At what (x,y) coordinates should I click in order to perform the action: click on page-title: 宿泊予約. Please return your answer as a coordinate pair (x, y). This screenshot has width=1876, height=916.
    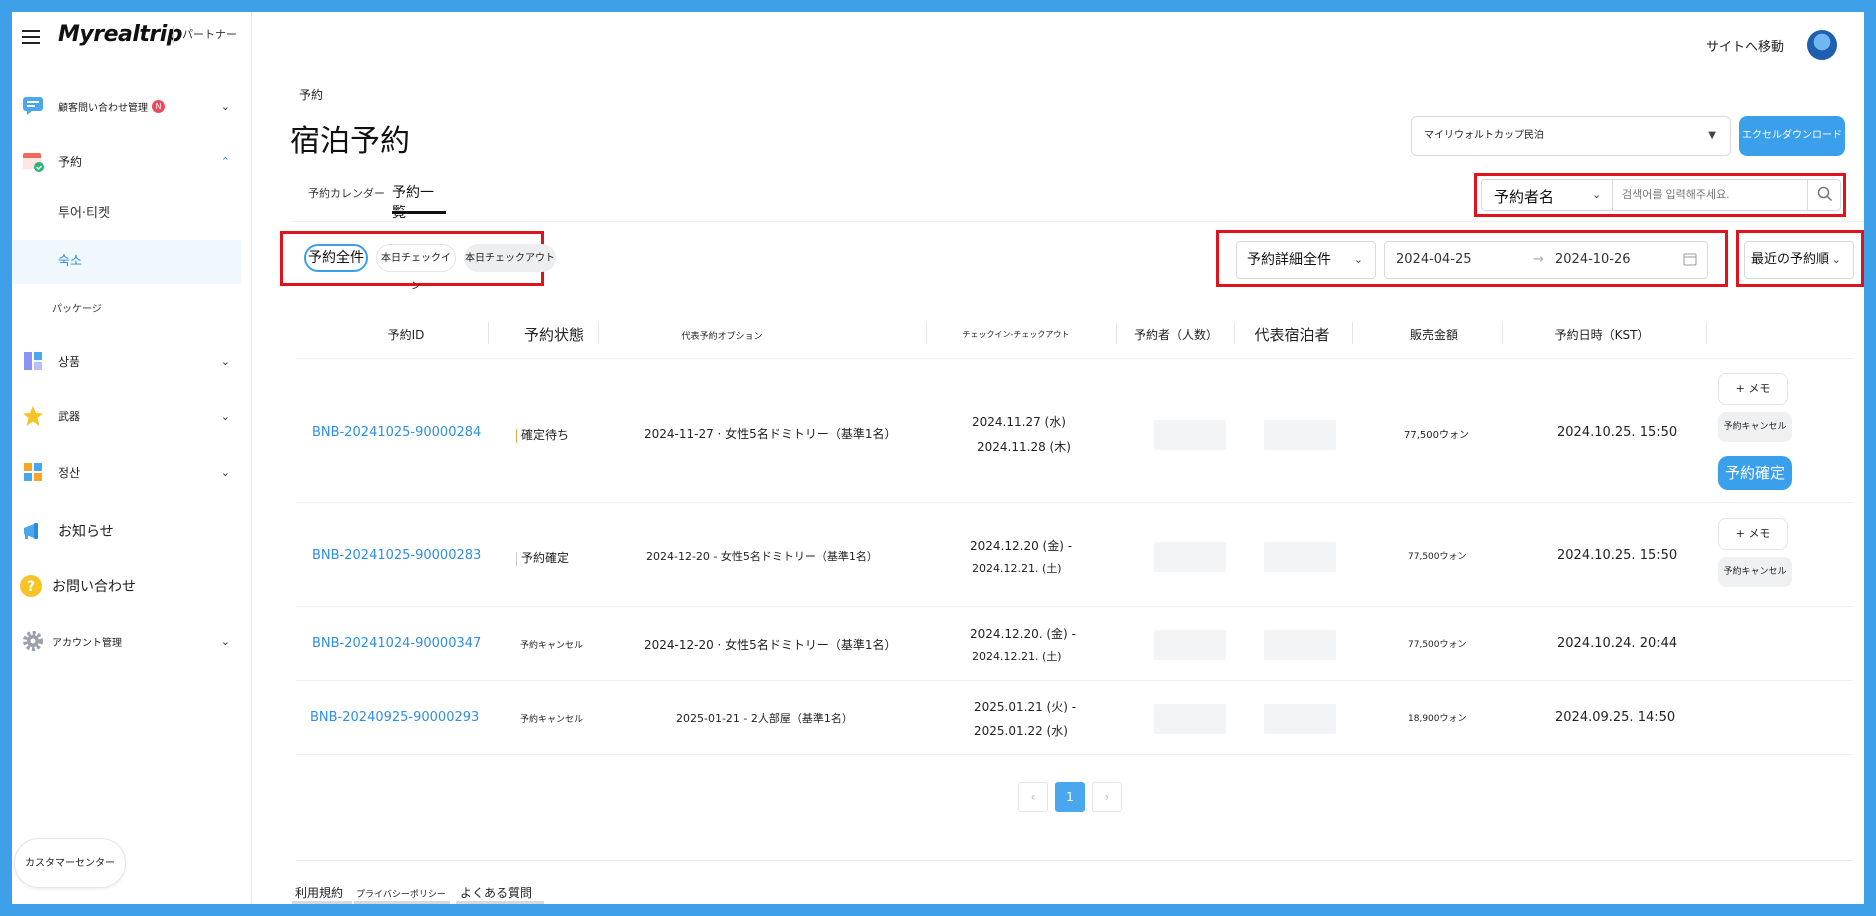
    Looking at the image, I should click on (350, 141).